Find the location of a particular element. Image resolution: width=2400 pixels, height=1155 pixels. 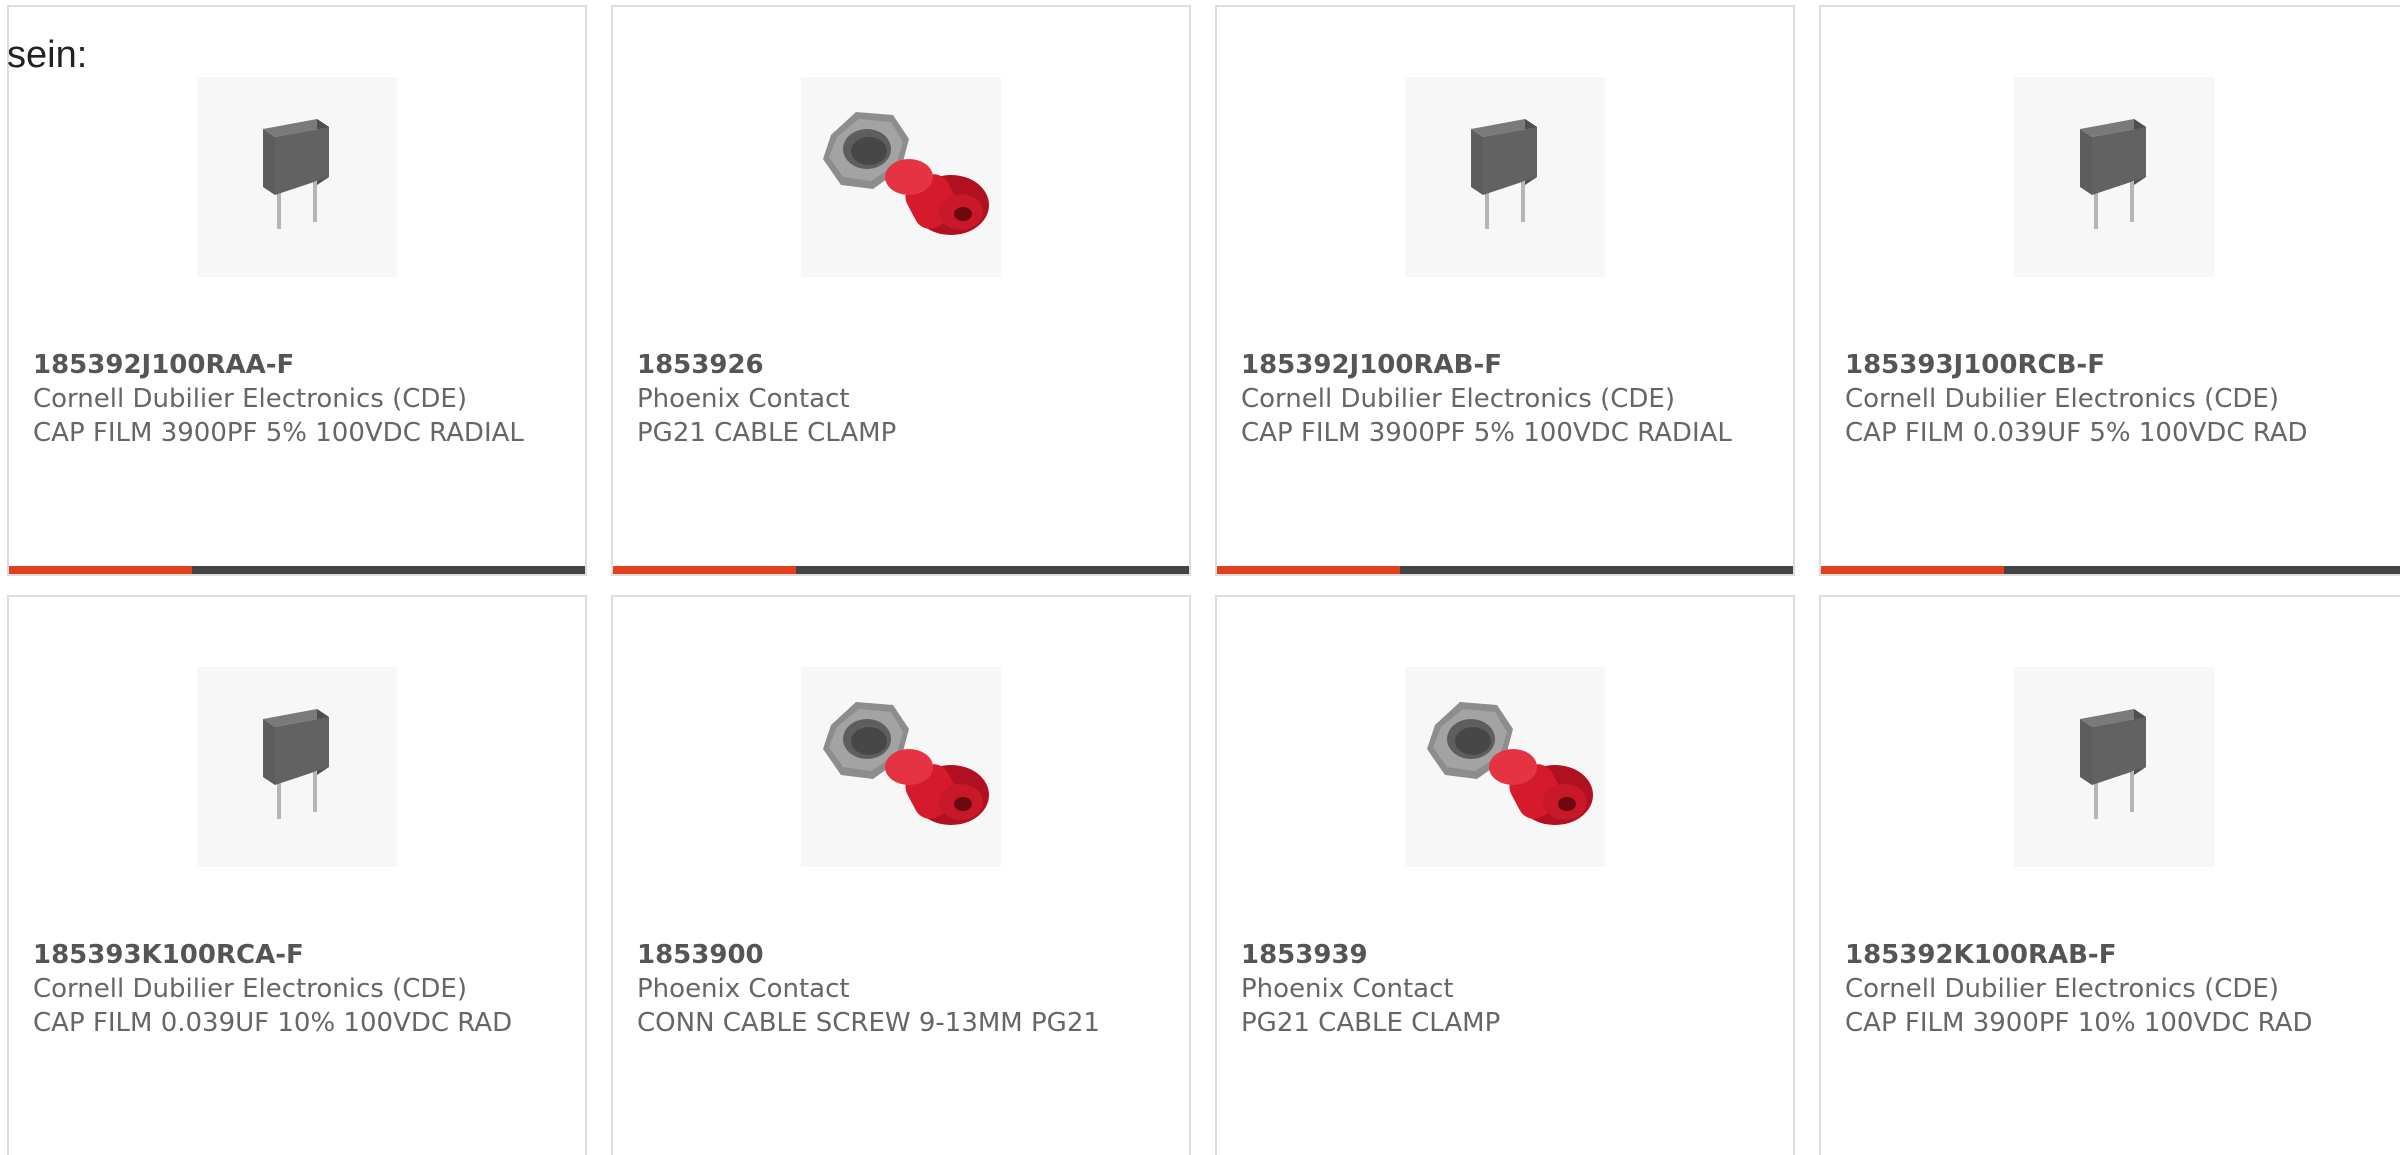

description: CAP FILM 3900PF 10% 100VDC RAD is located at coordinates (2079, 1023).